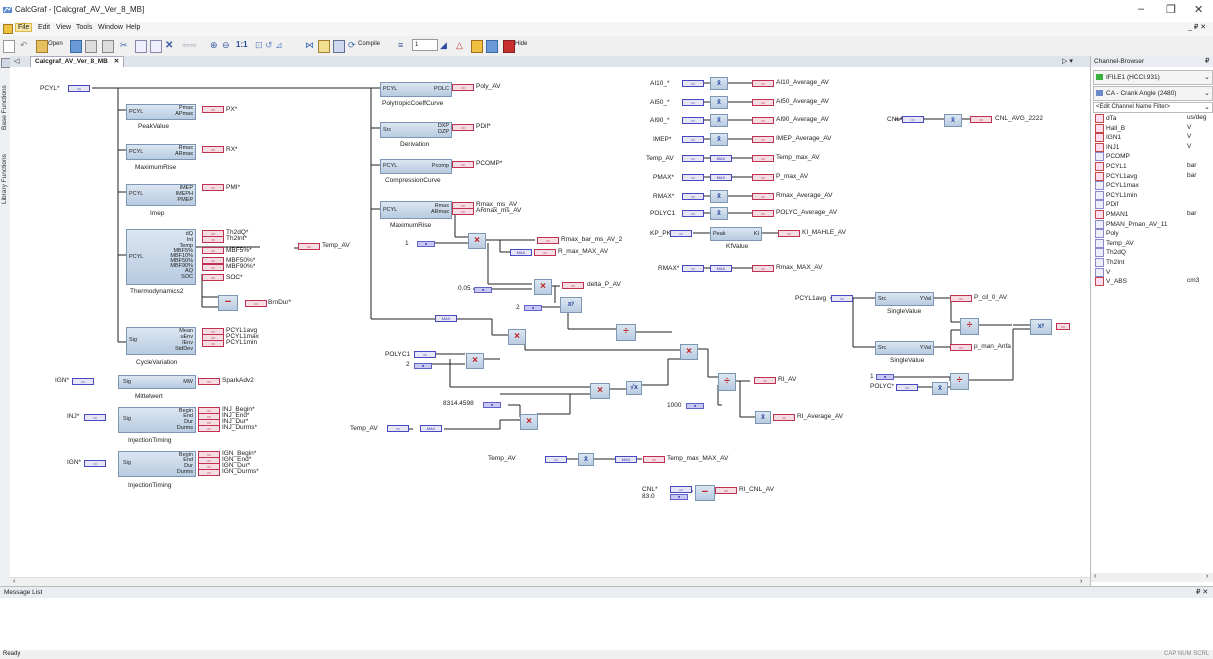 The image size is (1213, 659). Describe the element at coordinates (1152, 577) in the screenshot. I see `channel-hscroll: ‹ ›` at that location.